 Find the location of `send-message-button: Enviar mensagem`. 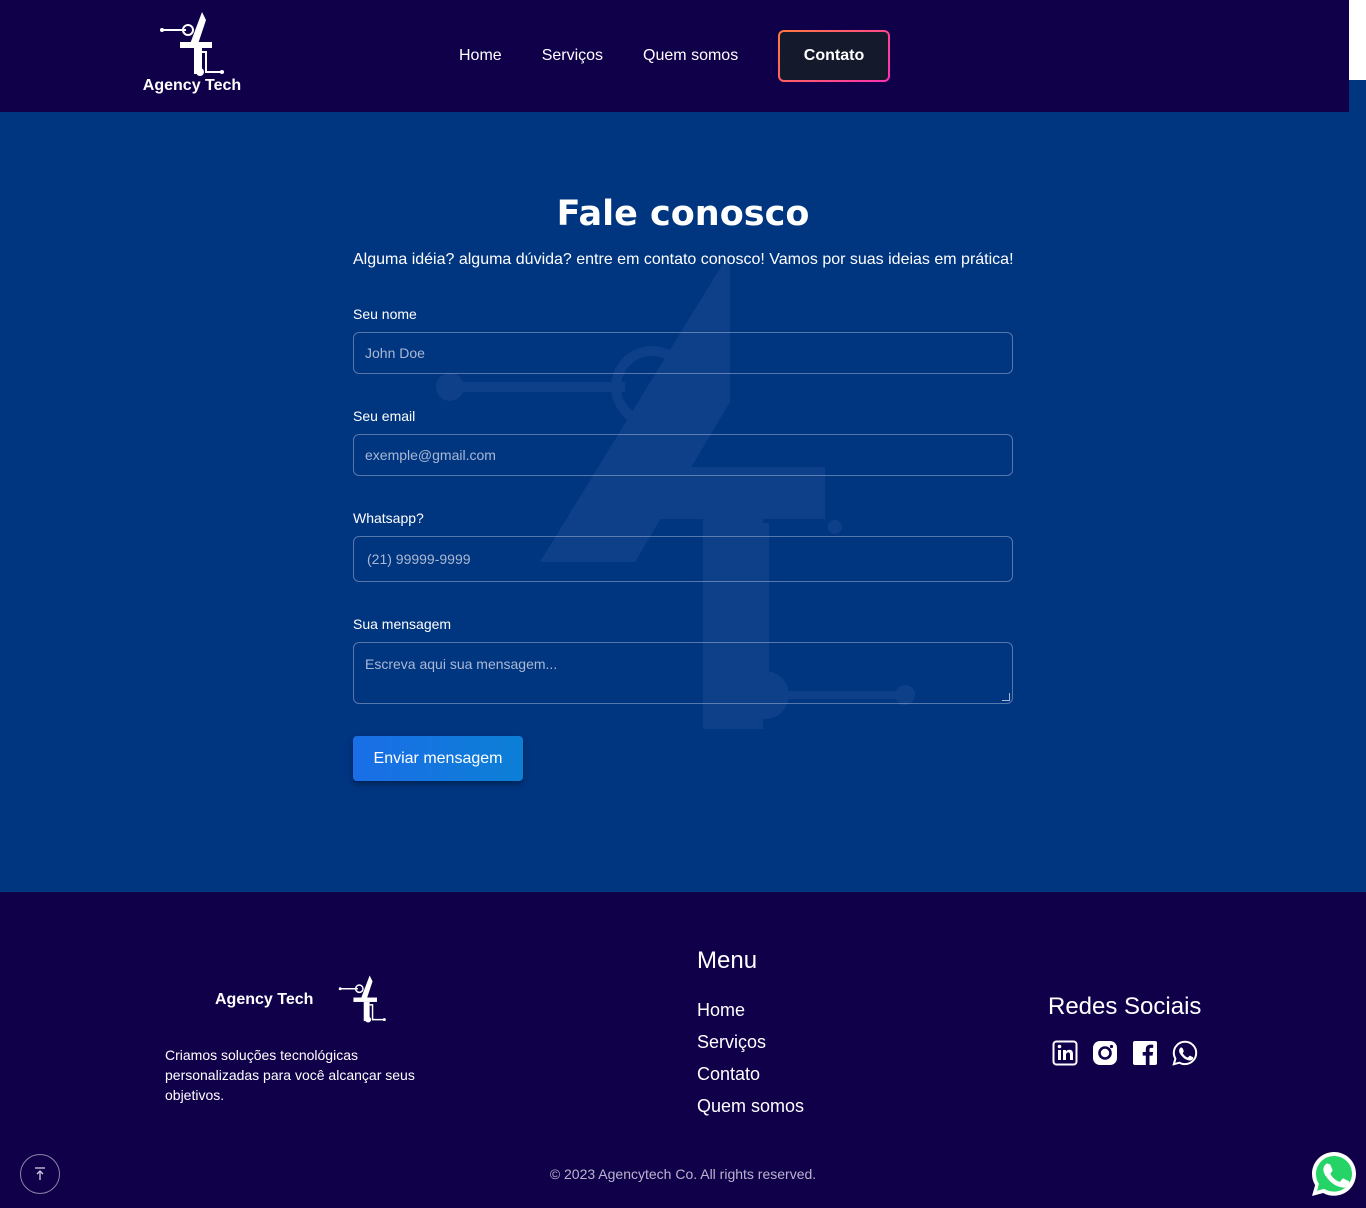

send-message-button: Enviar mensagem is located at coordinates (438, 758).